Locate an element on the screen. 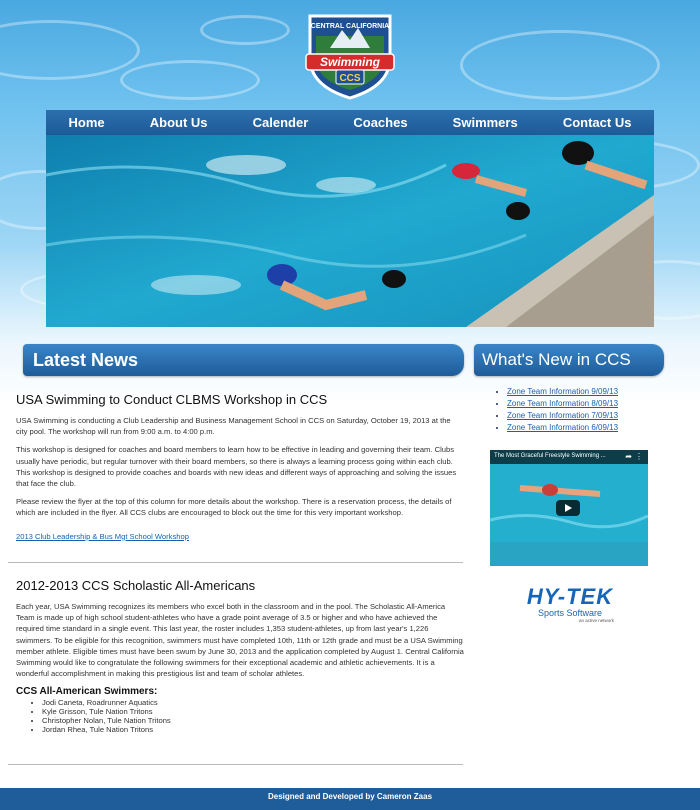  nav-contact-us: Contact Us is located at coordinates (597, 122).